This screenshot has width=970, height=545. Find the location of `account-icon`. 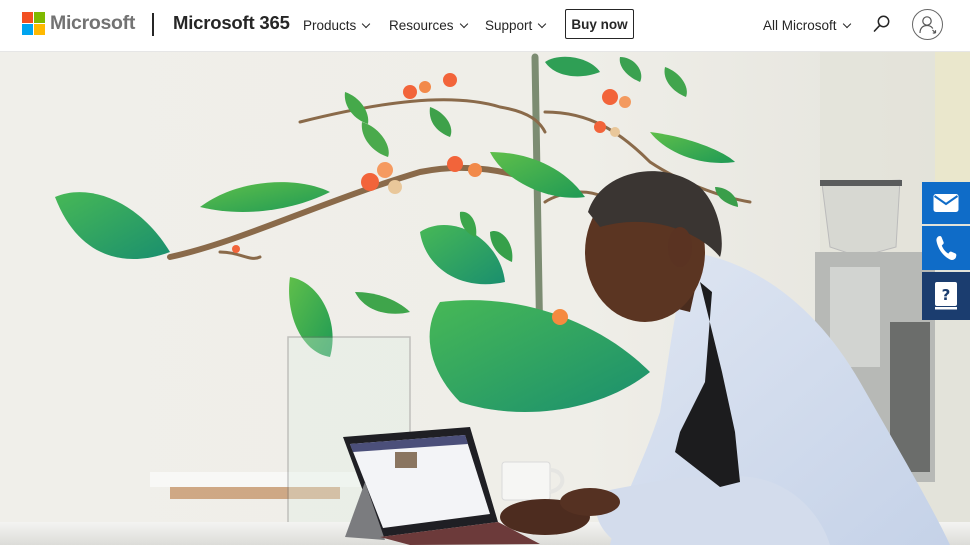

account-icon is located at coordinates (927, 24).